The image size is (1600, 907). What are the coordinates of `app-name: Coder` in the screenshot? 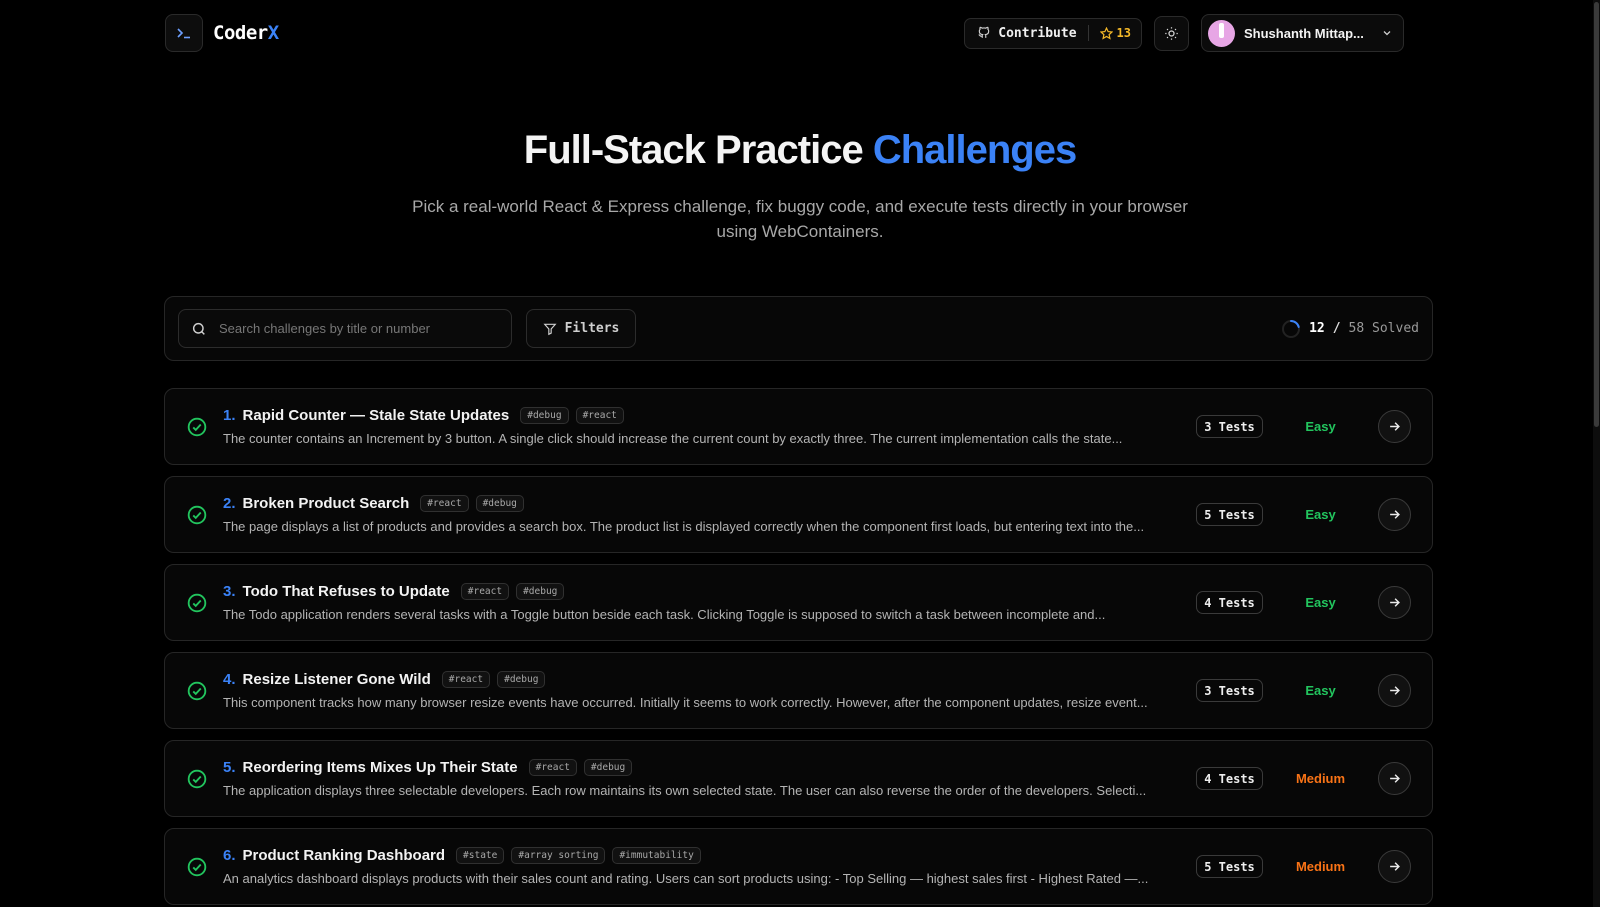 It's located at (240, 33).